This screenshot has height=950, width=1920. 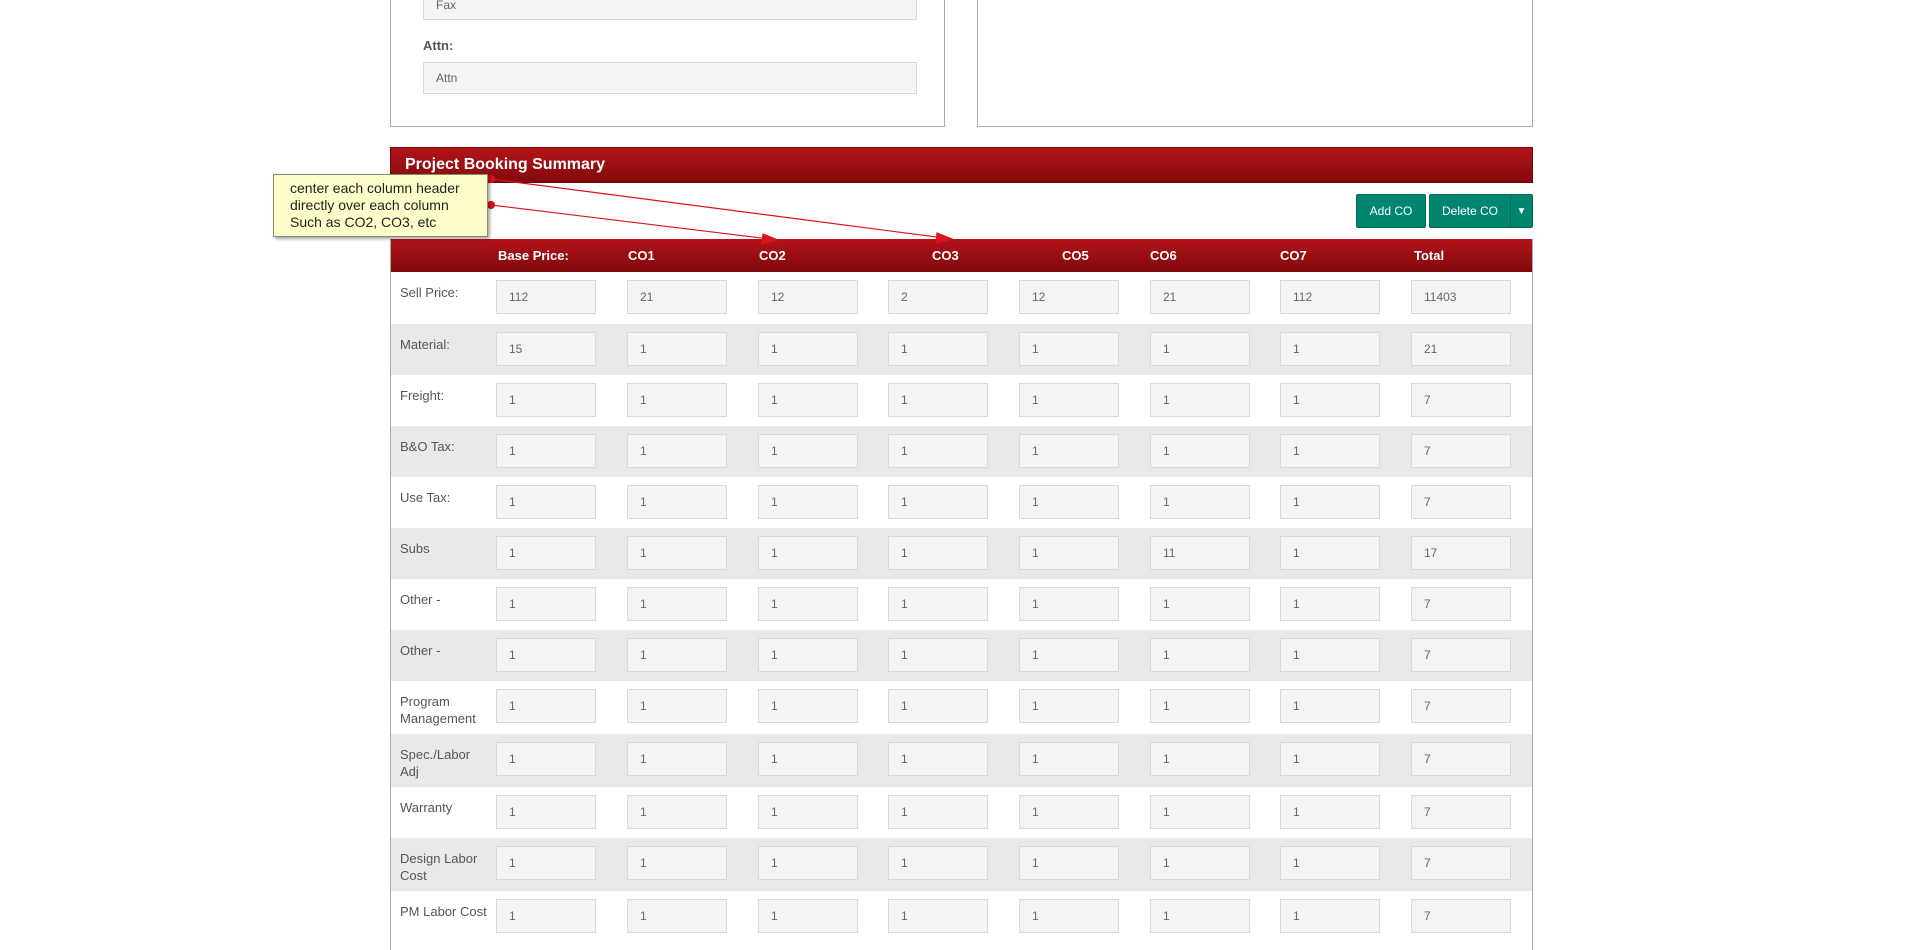 I want to click on amount-input: 11, so click(x=1200, y=553).